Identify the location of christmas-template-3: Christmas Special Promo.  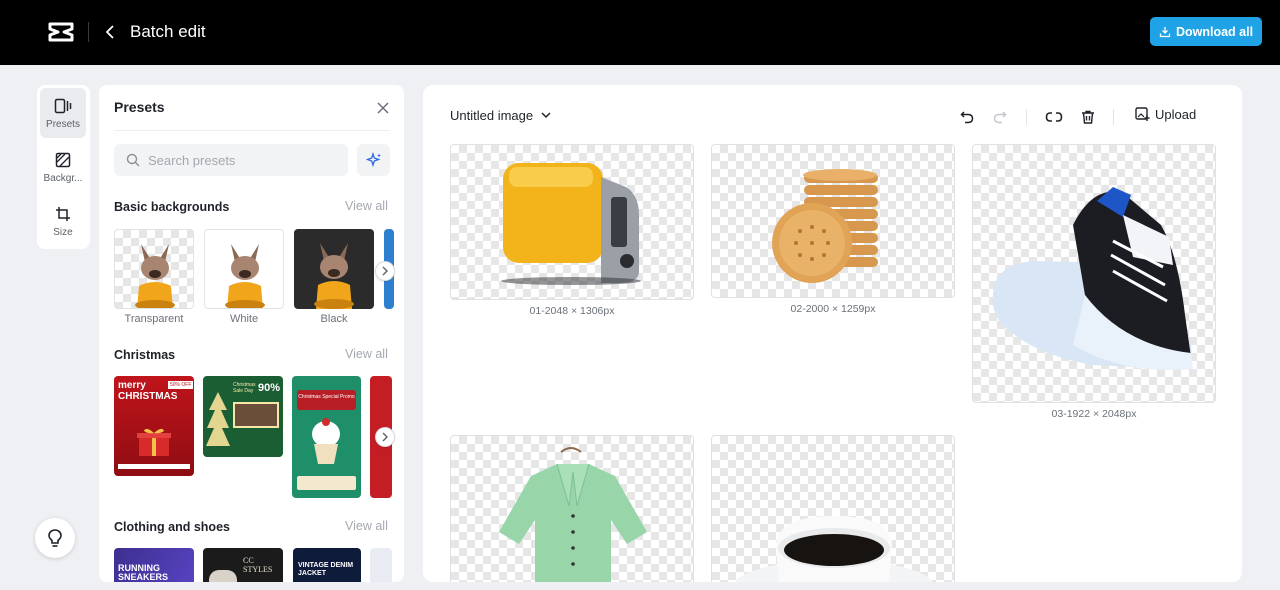
(326, 437).